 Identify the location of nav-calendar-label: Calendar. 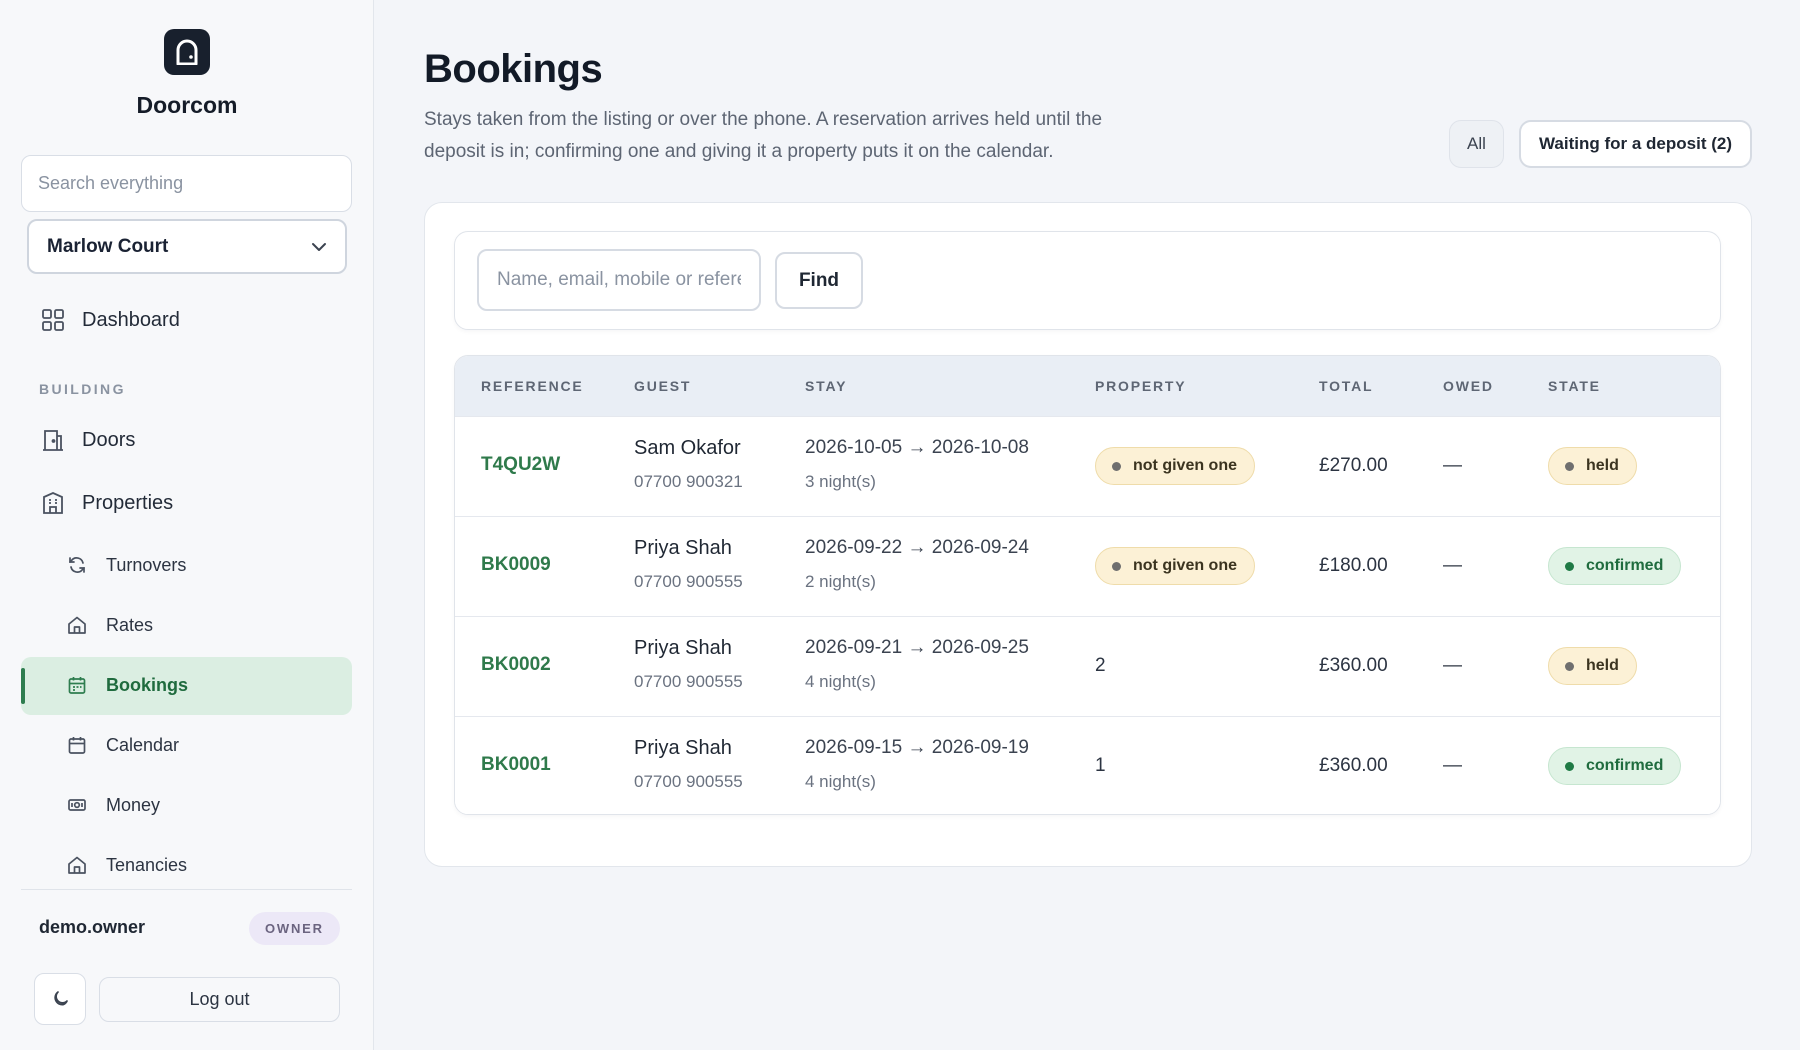
(143, 744).